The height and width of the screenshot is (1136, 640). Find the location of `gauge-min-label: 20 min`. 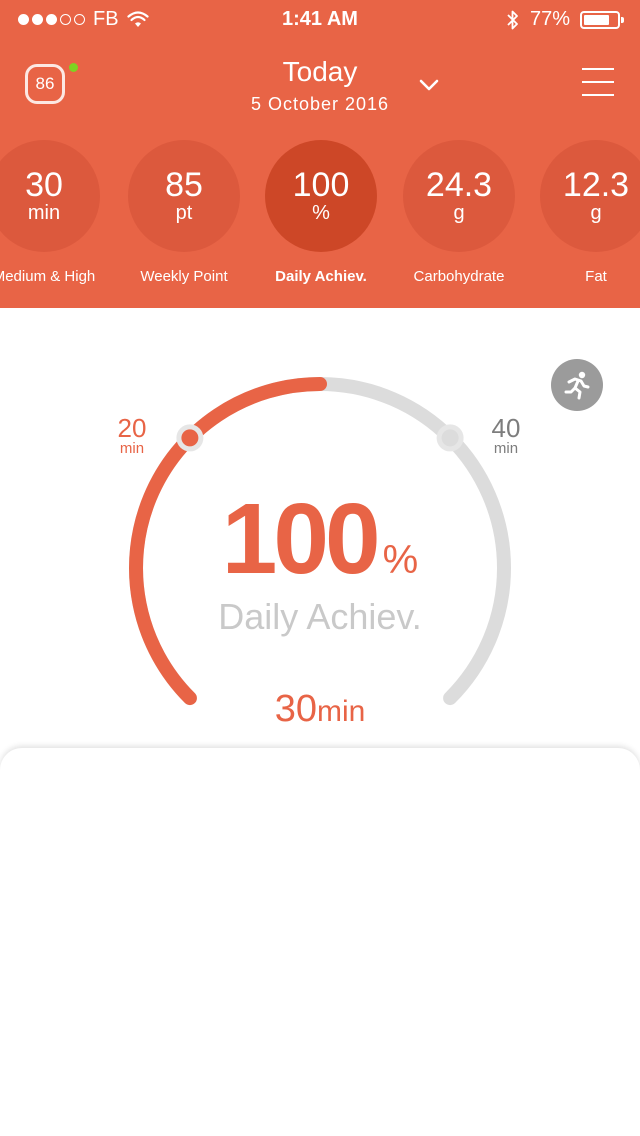

gauge-min-label: 20 min is located at coordinates (132, 436).